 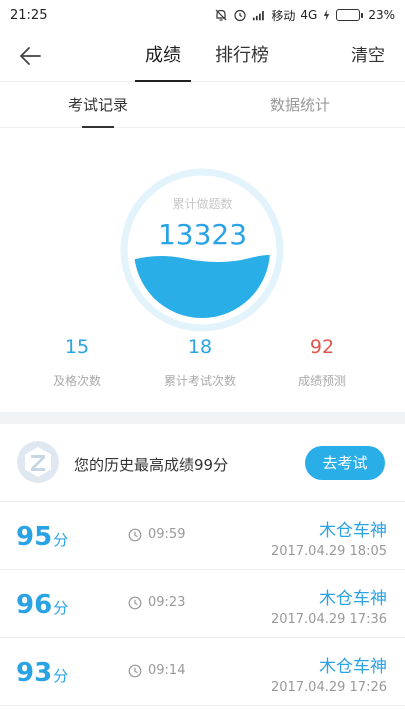 What do you see at coordinates (221, 15) in the screenshot?
I see `mute-icon` at bounding box center [221, 15].